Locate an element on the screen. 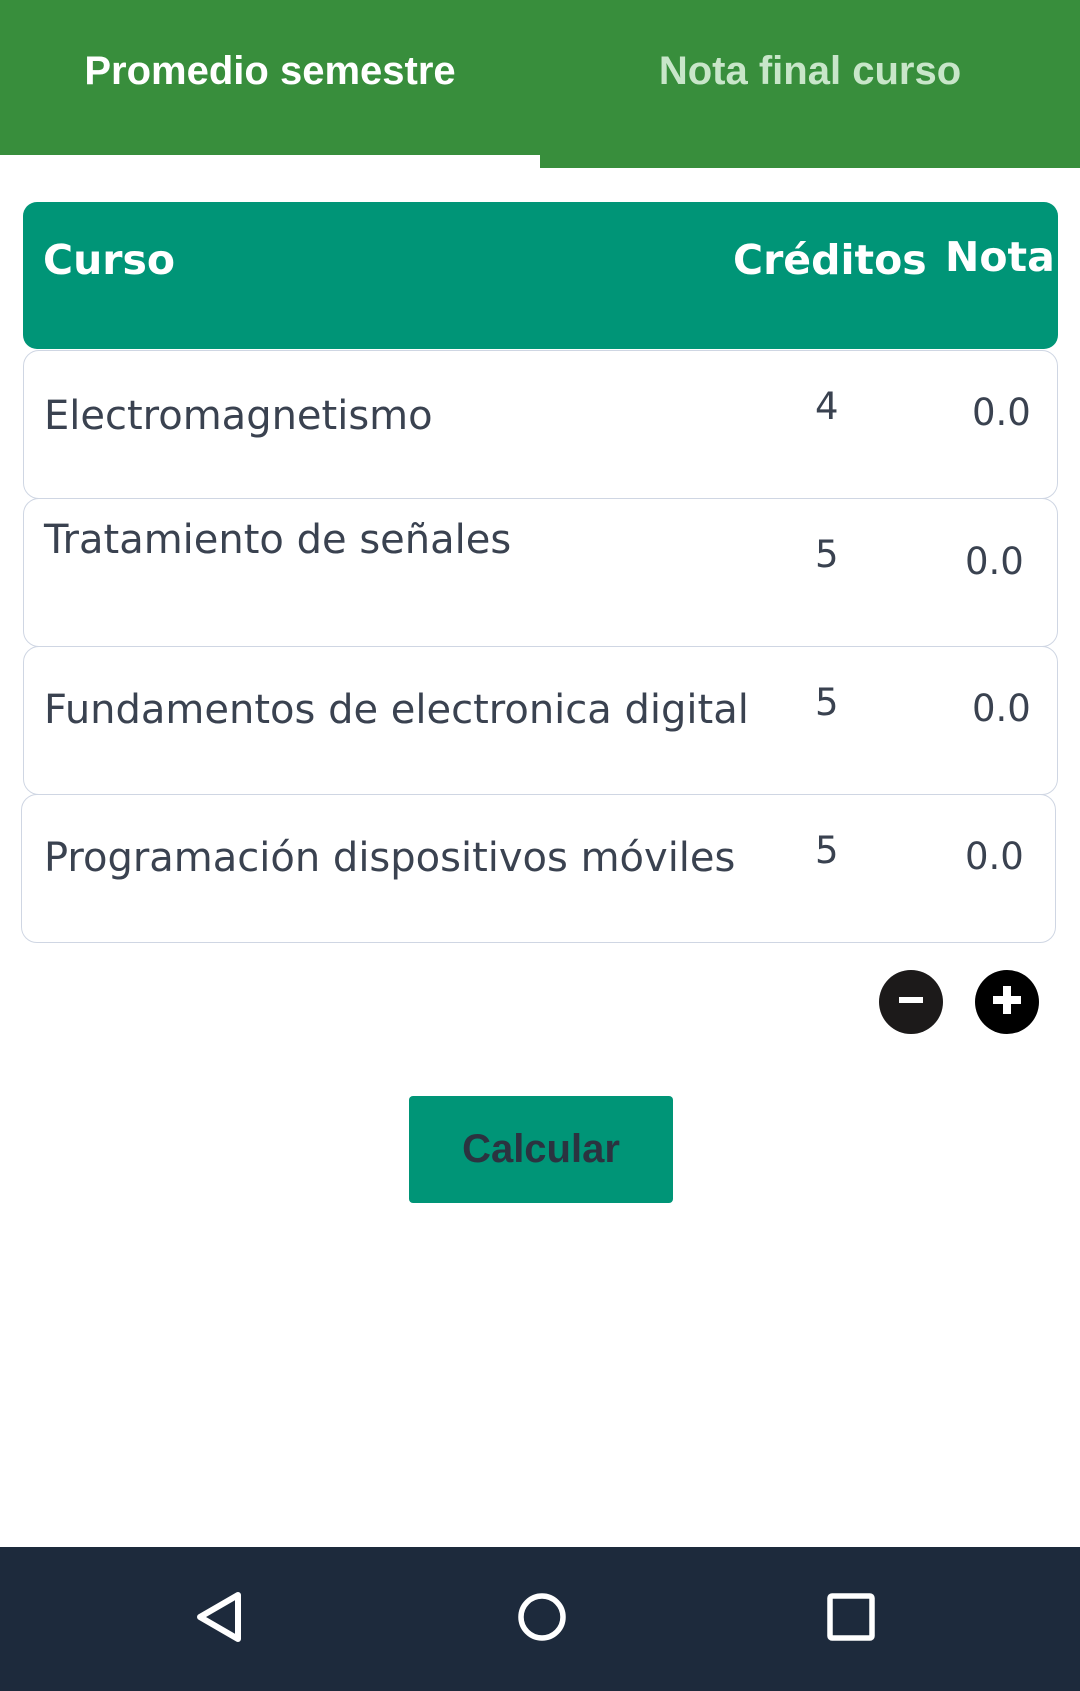  table-header: Curso Créditos Nota is located at coordinates (540, 275).